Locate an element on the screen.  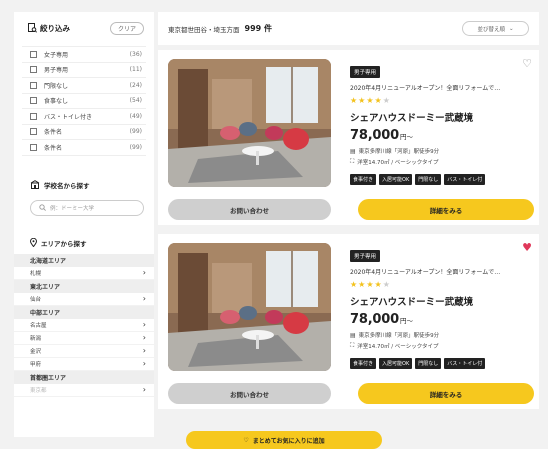
filter-option: 食事なし (54) is located at coordinates (84, 101).